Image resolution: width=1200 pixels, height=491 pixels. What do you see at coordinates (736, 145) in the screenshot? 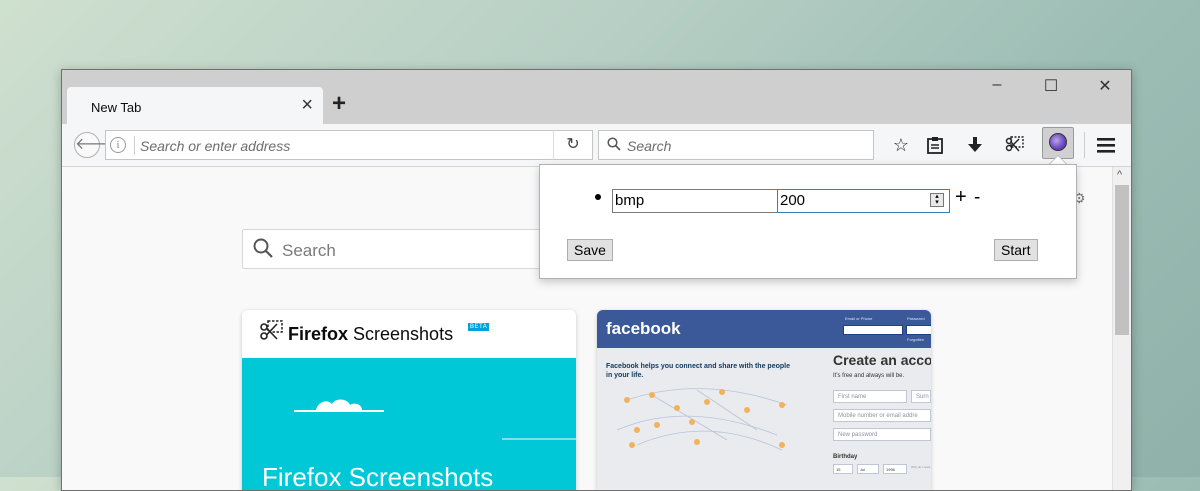
I see `toolbar-search-input: Search` at bounding box center [736, 145].